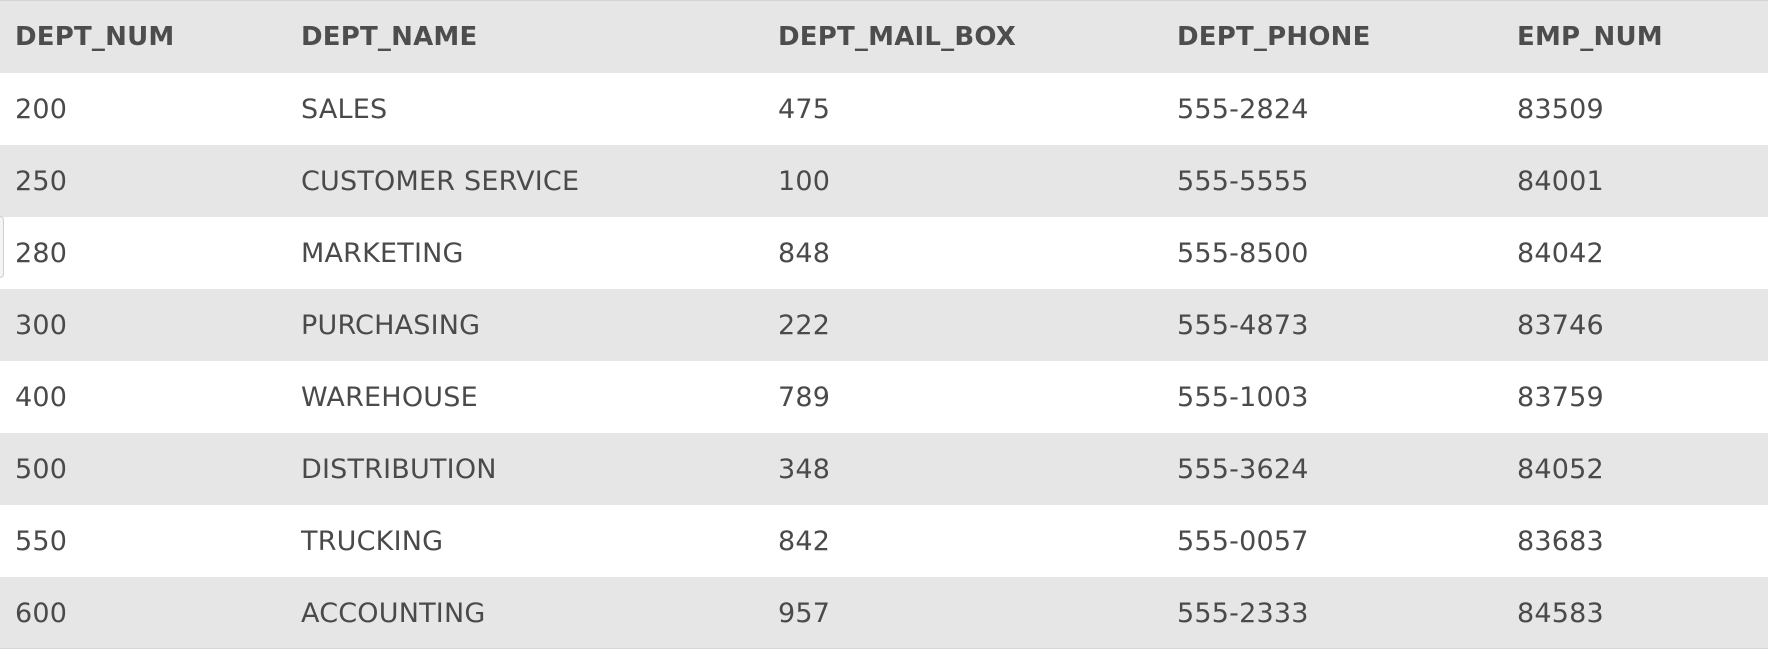  Describe the element at coordinates (1243, 541) in the screenshot. I see `cell-dept-phone: 555-0057` at that location.